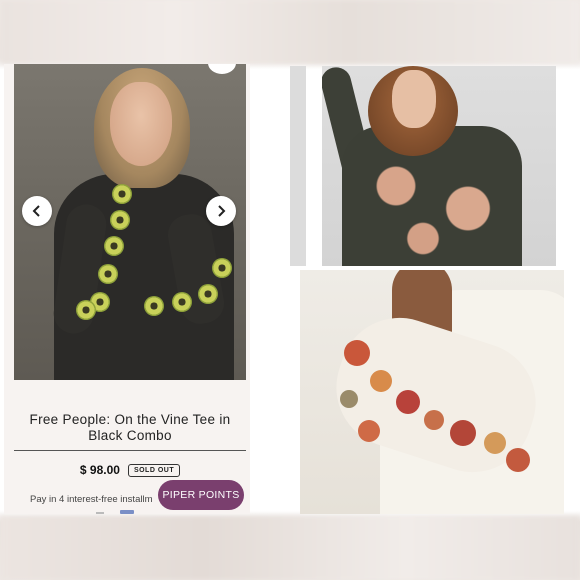  What do you see at coordinates (127, 512) in the screenshot?
I see `payment-provider-logo` at bounding box center [127, 512].